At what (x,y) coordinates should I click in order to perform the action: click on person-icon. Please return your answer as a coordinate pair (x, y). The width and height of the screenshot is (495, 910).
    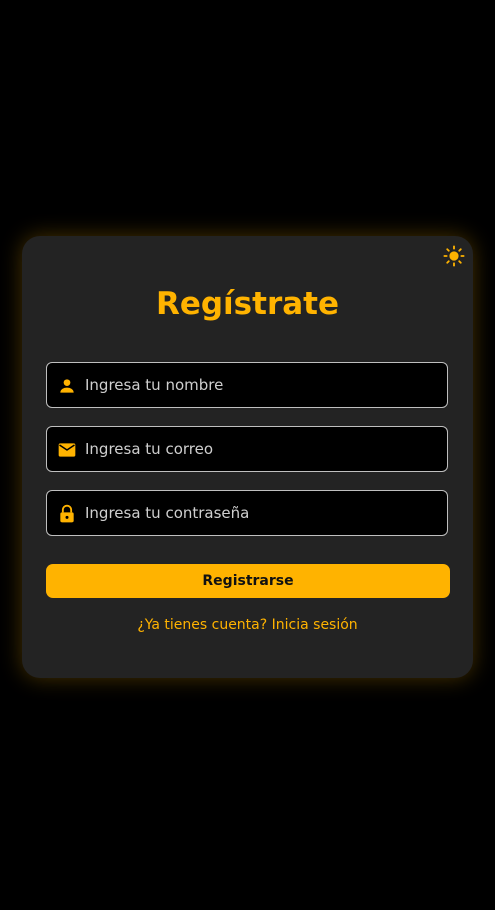
    Looking at the image, I should click on (67, 386).